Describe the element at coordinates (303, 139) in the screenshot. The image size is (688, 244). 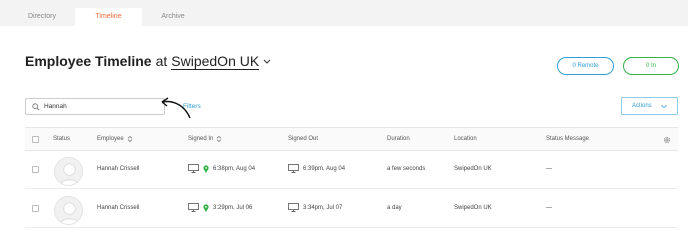
I see `column-signed-out: Signed Out` at that location.